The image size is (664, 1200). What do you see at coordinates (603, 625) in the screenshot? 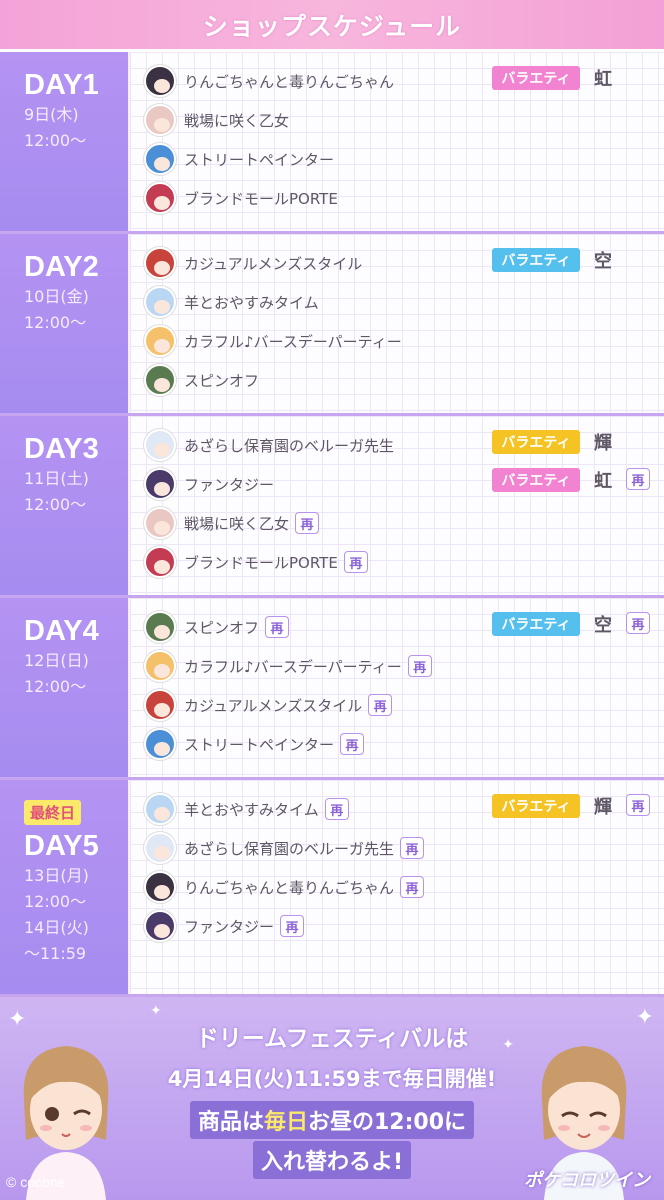
I see `variety-kind: 空` at bounding box center [603, 625].